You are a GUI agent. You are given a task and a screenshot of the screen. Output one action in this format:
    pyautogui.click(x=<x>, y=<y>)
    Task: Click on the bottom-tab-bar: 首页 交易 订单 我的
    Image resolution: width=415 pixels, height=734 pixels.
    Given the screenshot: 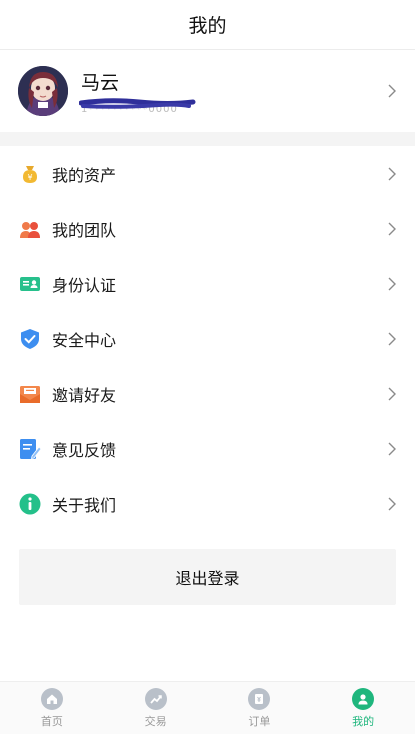 What is the action you would take?
    pyautogui.click(x=207, y=707)
    